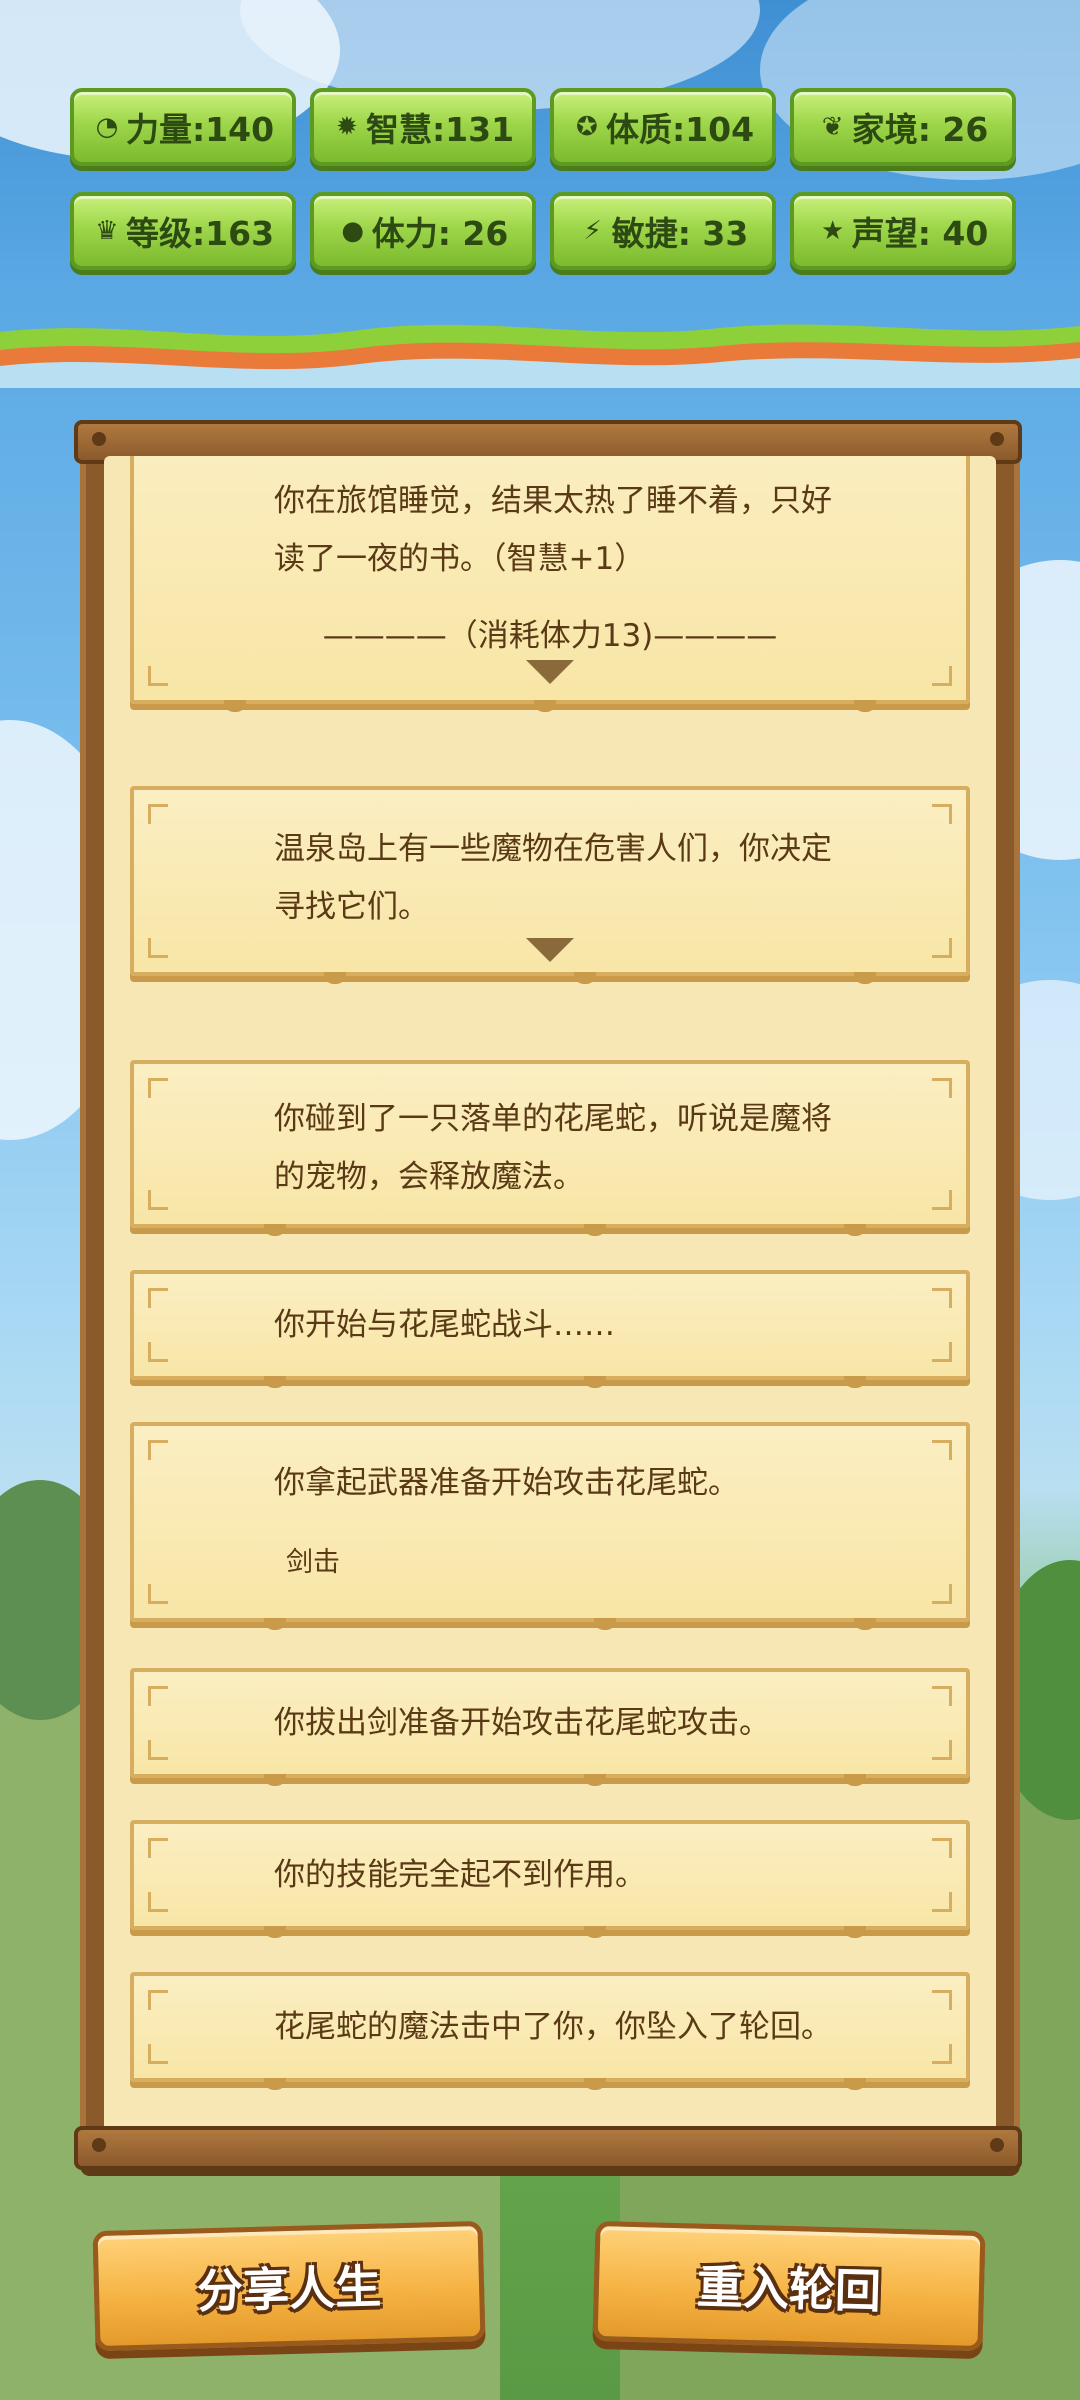  I want to click on scroll-bottom-rod, so click(548, 2148).